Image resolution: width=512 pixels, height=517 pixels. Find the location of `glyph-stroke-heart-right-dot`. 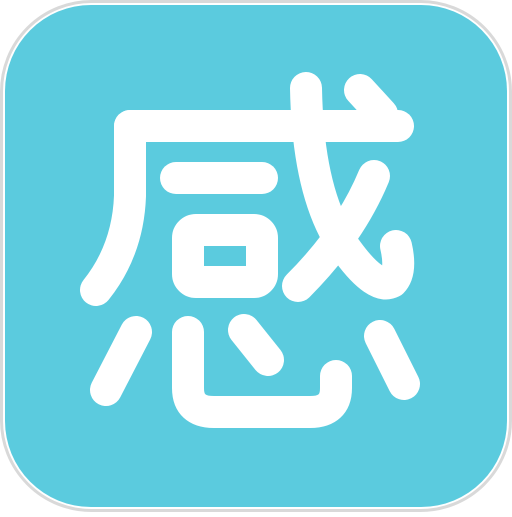

glyph-stroke-heart-right-dot is located at coordinates (392, 360).